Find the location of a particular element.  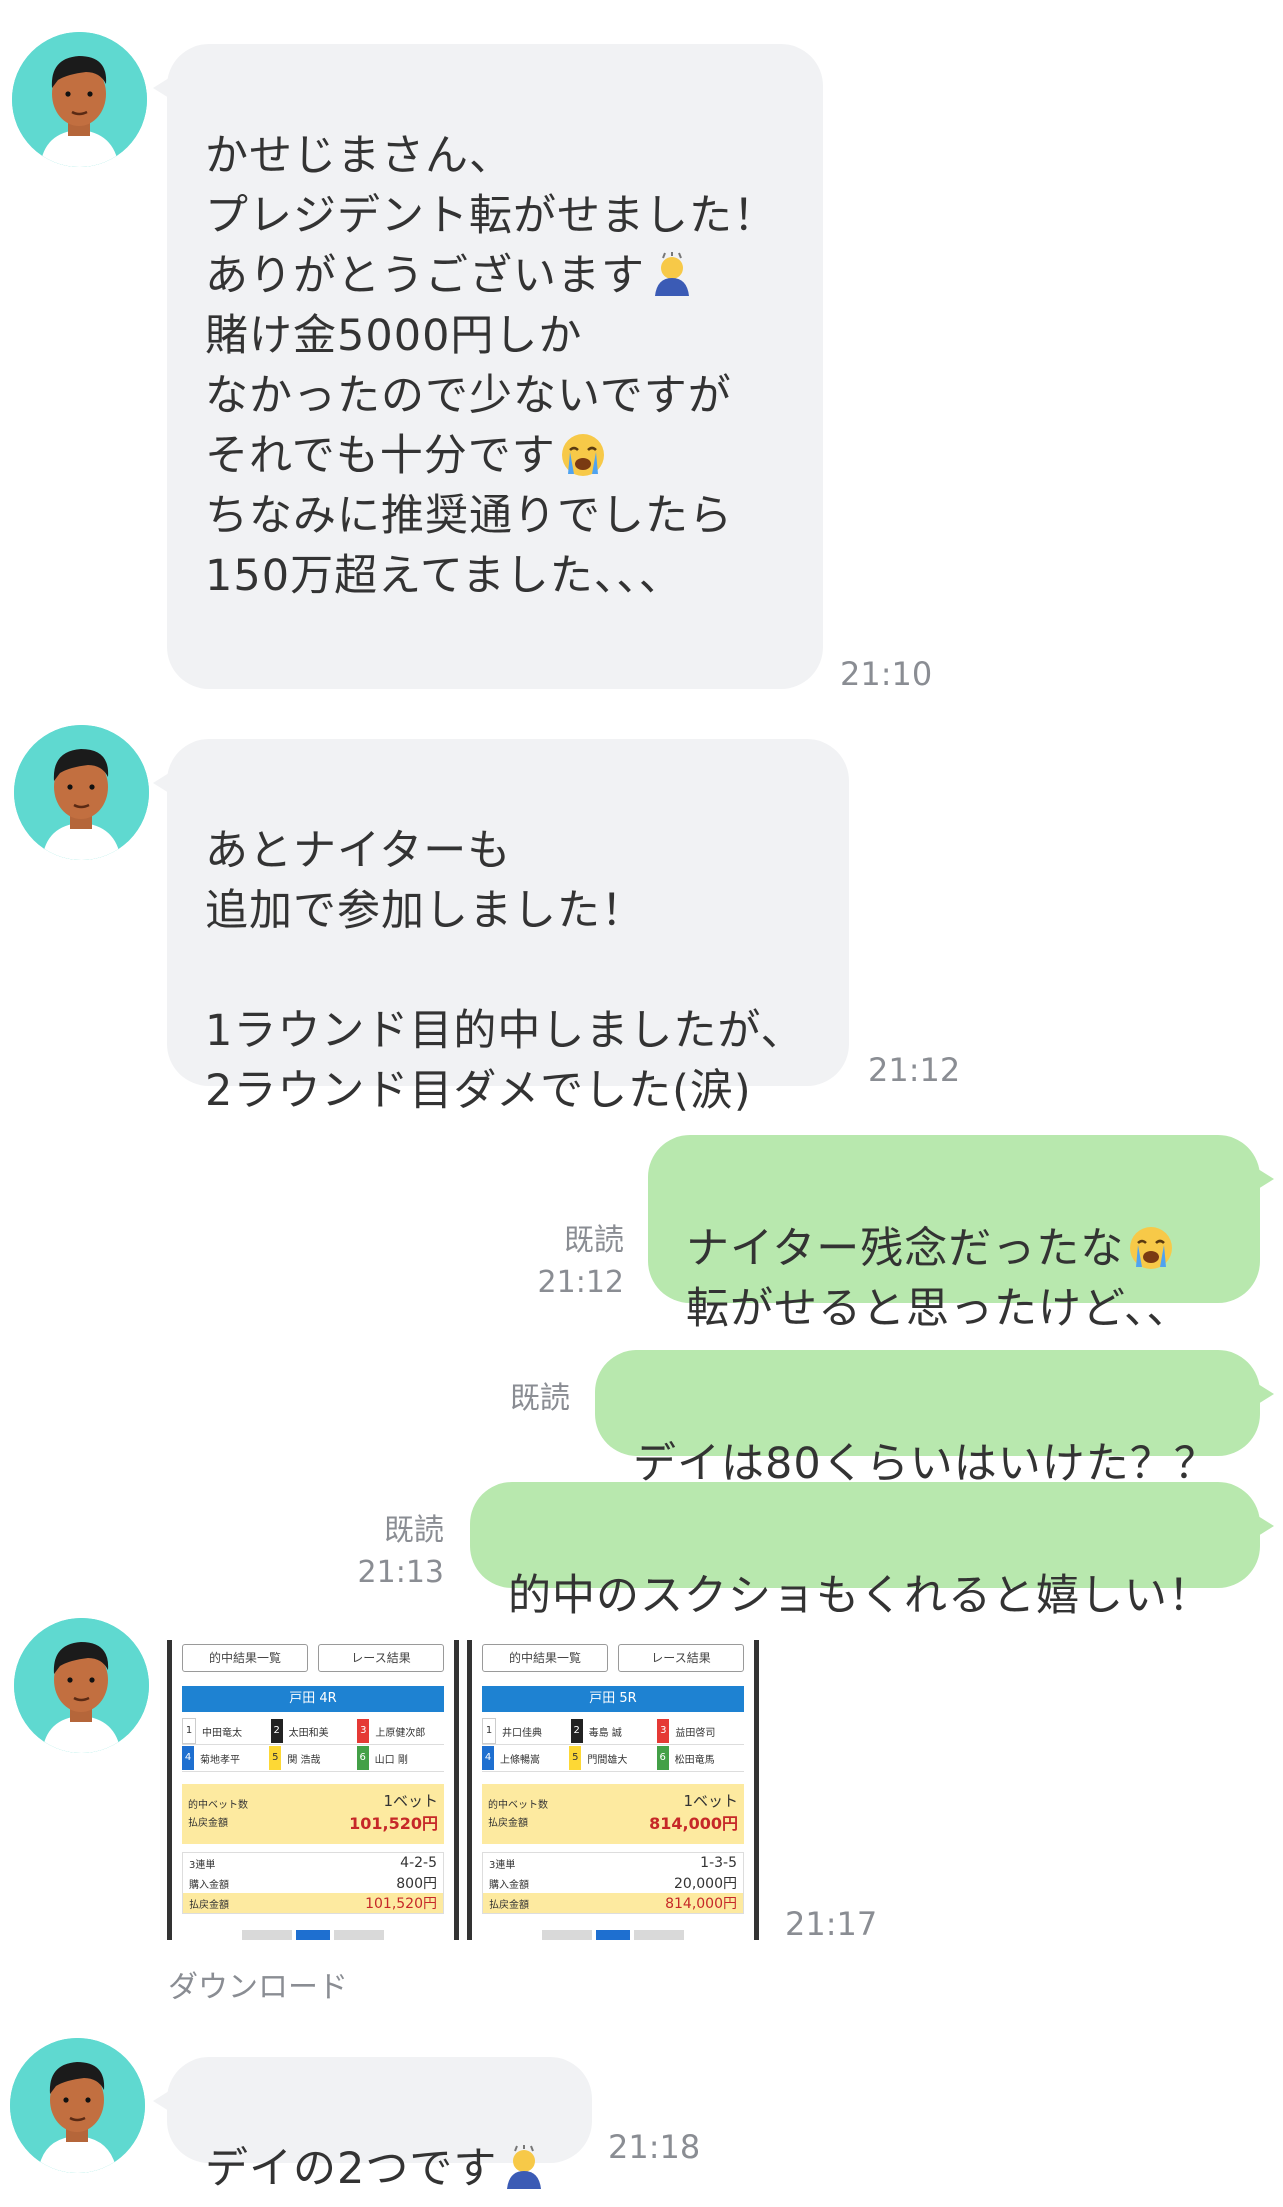

racer-row: 4 菊地孝平 5 関 浩哉 6 山口 剛 is located at coordinates (313, 1758).